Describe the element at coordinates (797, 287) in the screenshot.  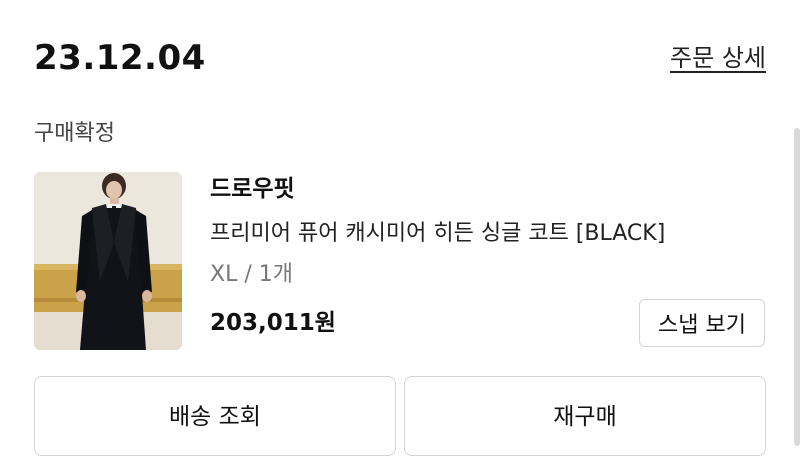
I see `scrollbar` at that location.